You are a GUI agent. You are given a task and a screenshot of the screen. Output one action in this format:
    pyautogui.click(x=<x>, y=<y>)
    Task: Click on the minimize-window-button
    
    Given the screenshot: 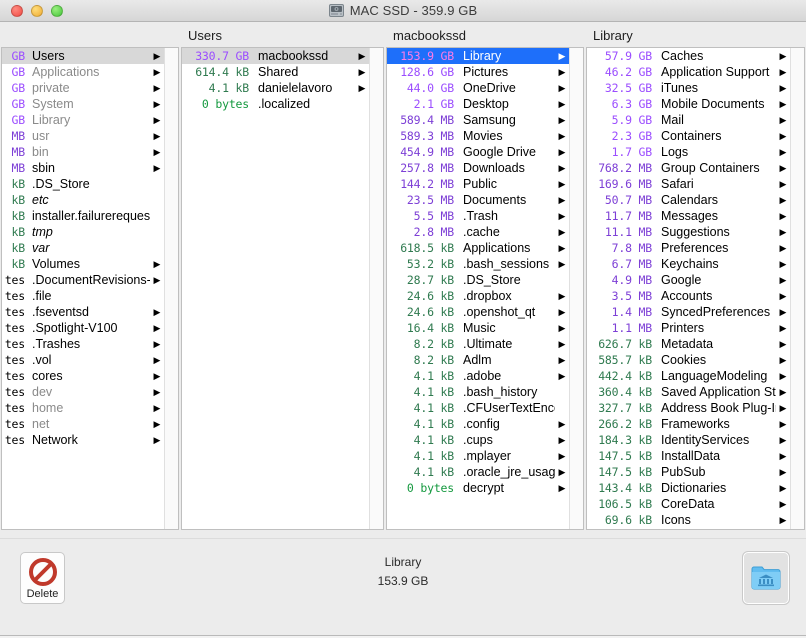 What is the action you would take?
    pyautogui.click(x=37, y=10)
    